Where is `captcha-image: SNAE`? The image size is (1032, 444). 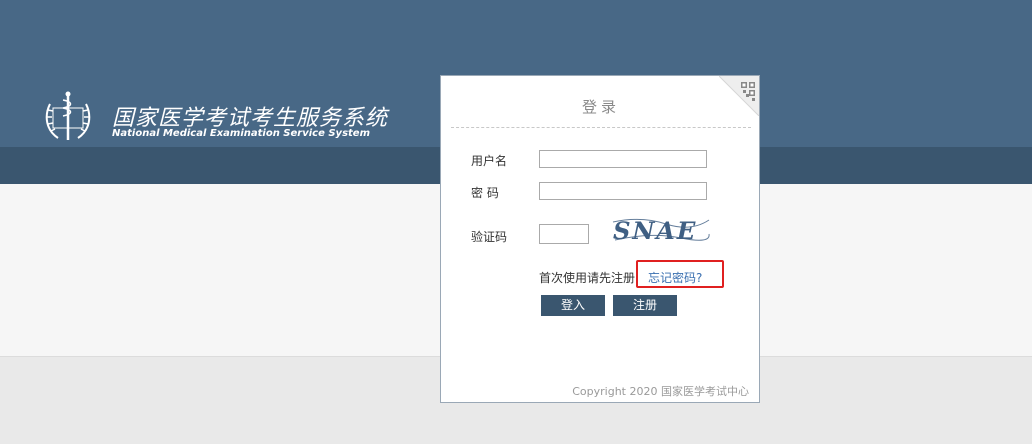 captcha-image: SNAE is located at coordinates (661, 230).